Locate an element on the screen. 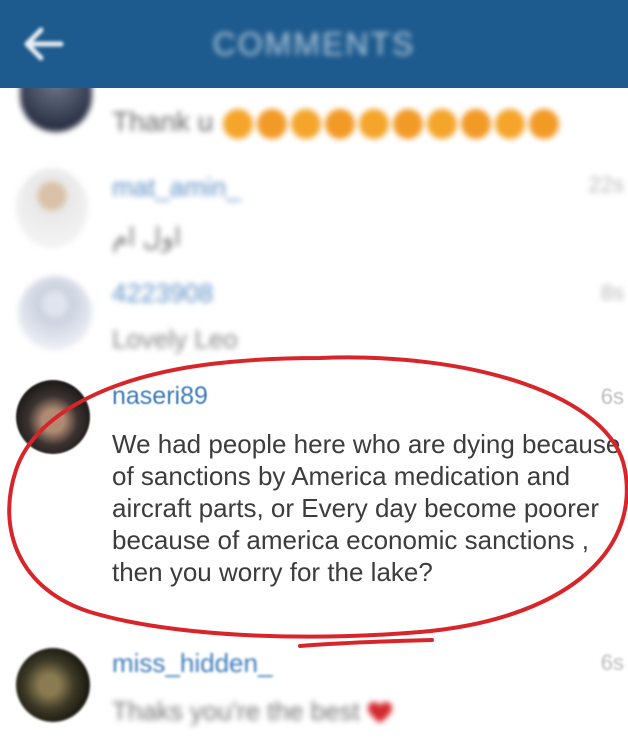 Image resolution: width=628 pixels, height=750 pixels. comment-text: Thaks you're the best is located at coordinates (252, 711).